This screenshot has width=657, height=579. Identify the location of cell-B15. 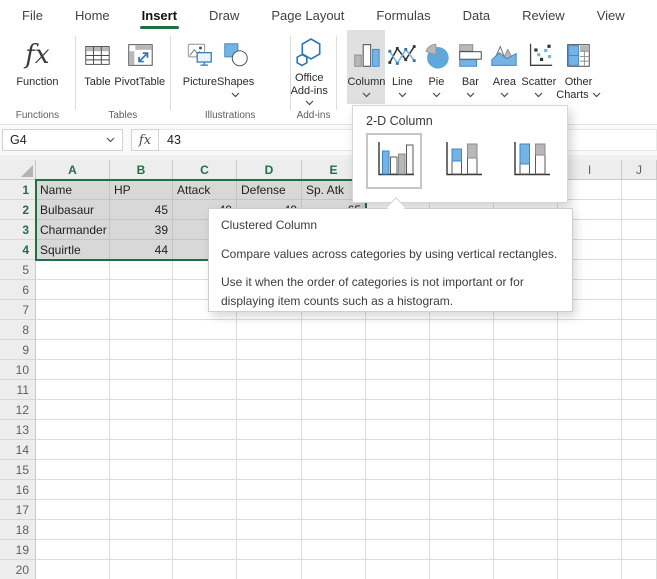
(141, 470).